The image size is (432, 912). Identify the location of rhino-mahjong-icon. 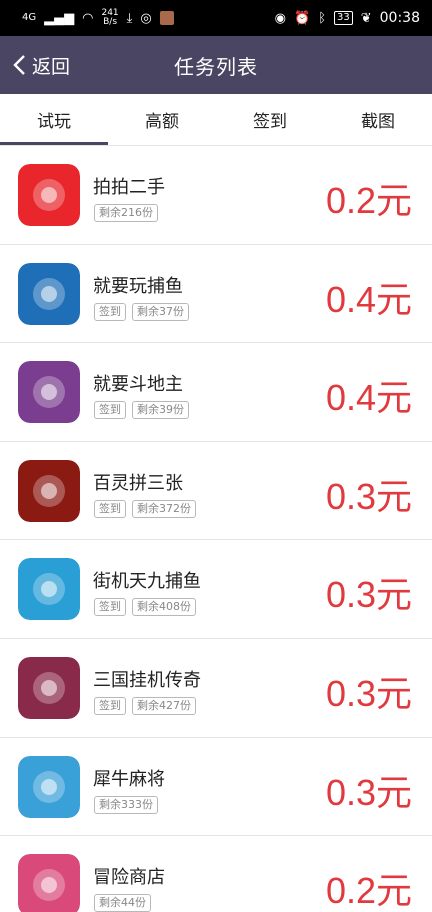
(49, 786).